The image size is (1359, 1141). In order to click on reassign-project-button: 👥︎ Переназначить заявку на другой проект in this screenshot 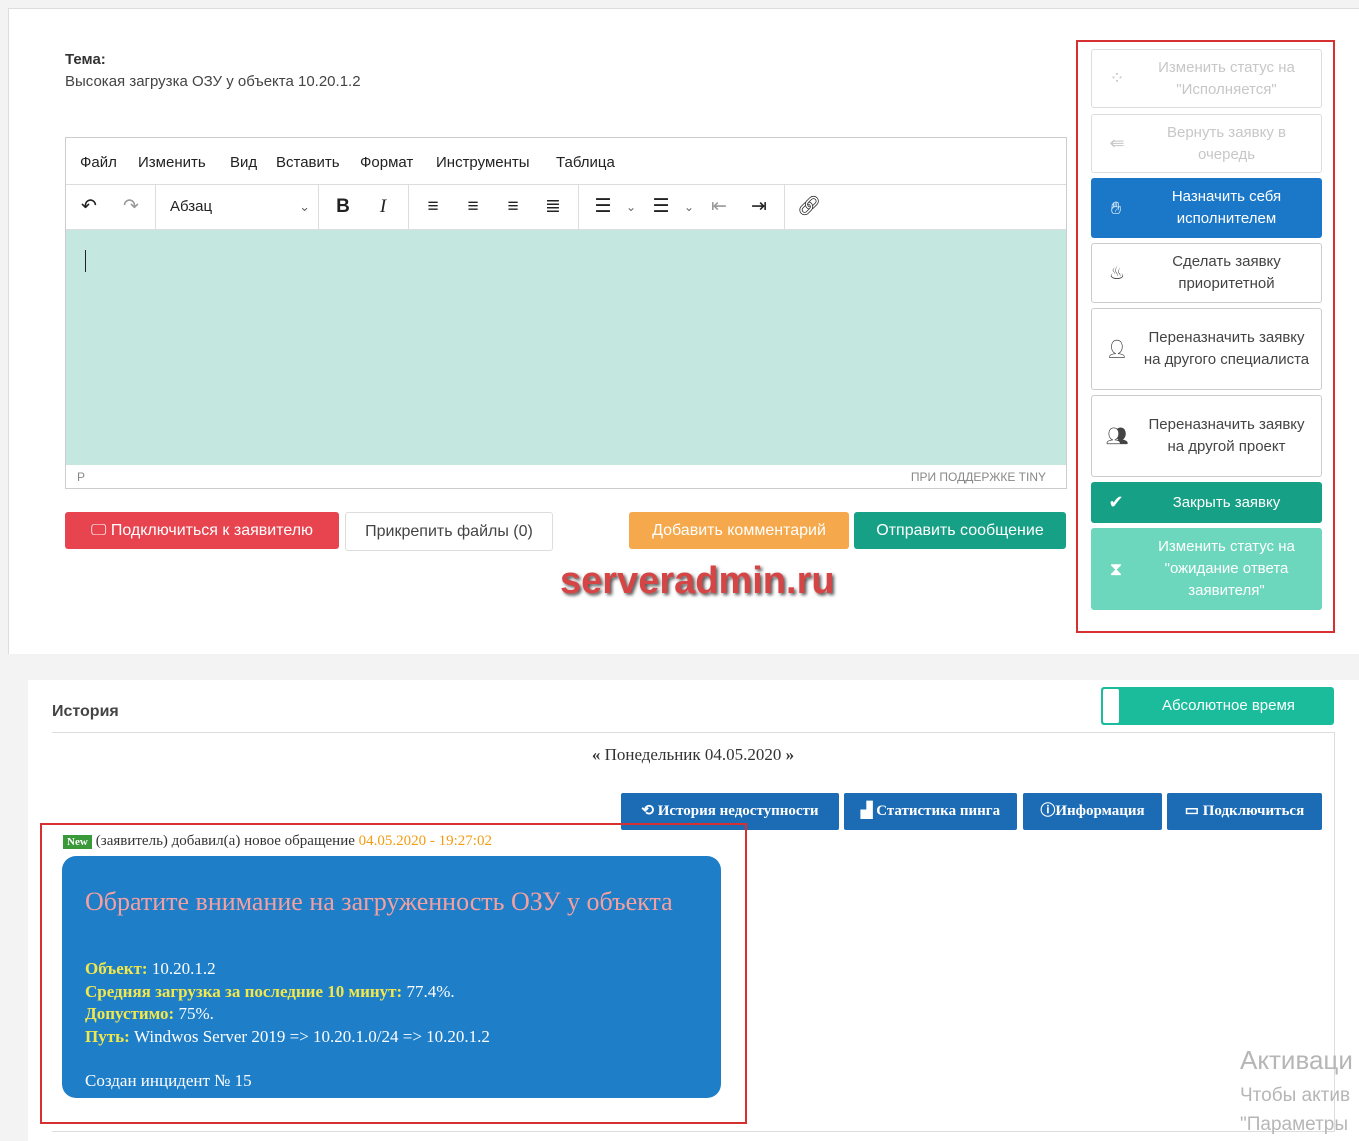, I will do `click(1206, 436)`.